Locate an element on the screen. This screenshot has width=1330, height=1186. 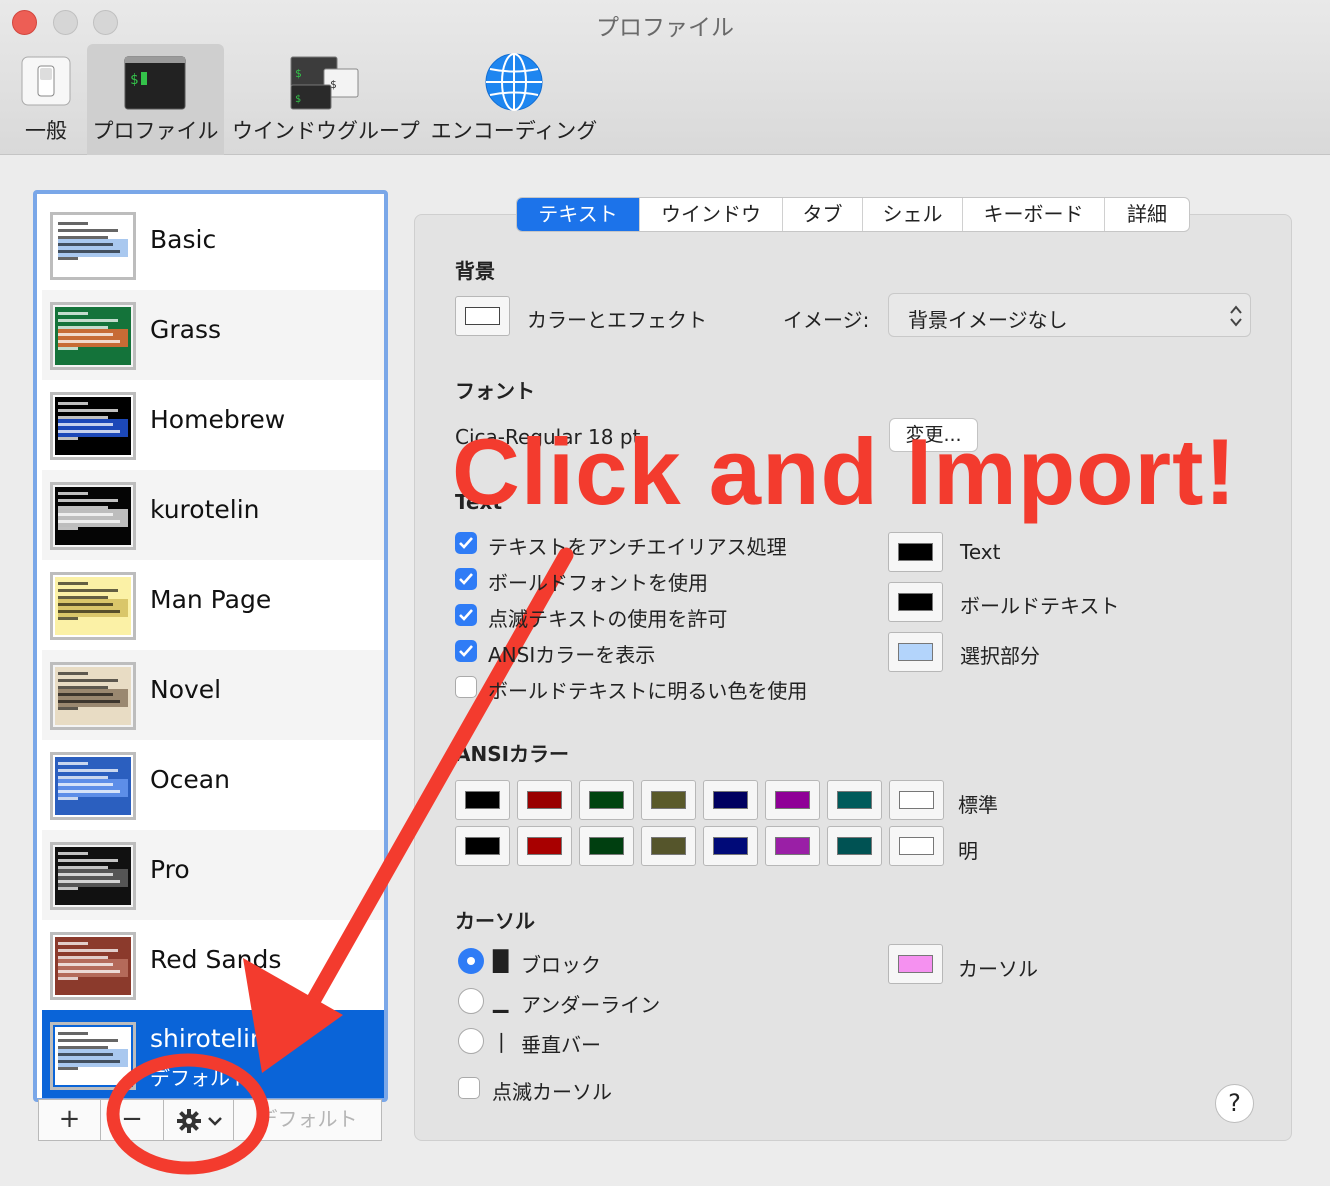
color-effect-label: カラーとエフェクト is located at coordinates (617, 320).